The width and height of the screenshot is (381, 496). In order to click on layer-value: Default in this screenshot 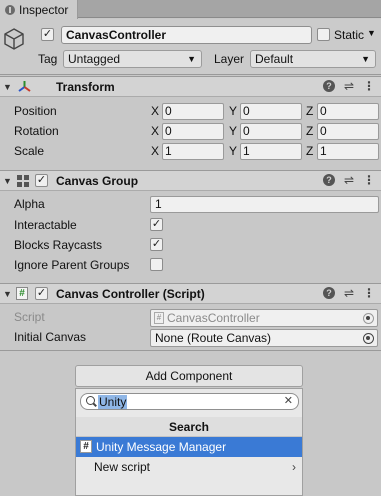, I will do `click(274, 59)`.